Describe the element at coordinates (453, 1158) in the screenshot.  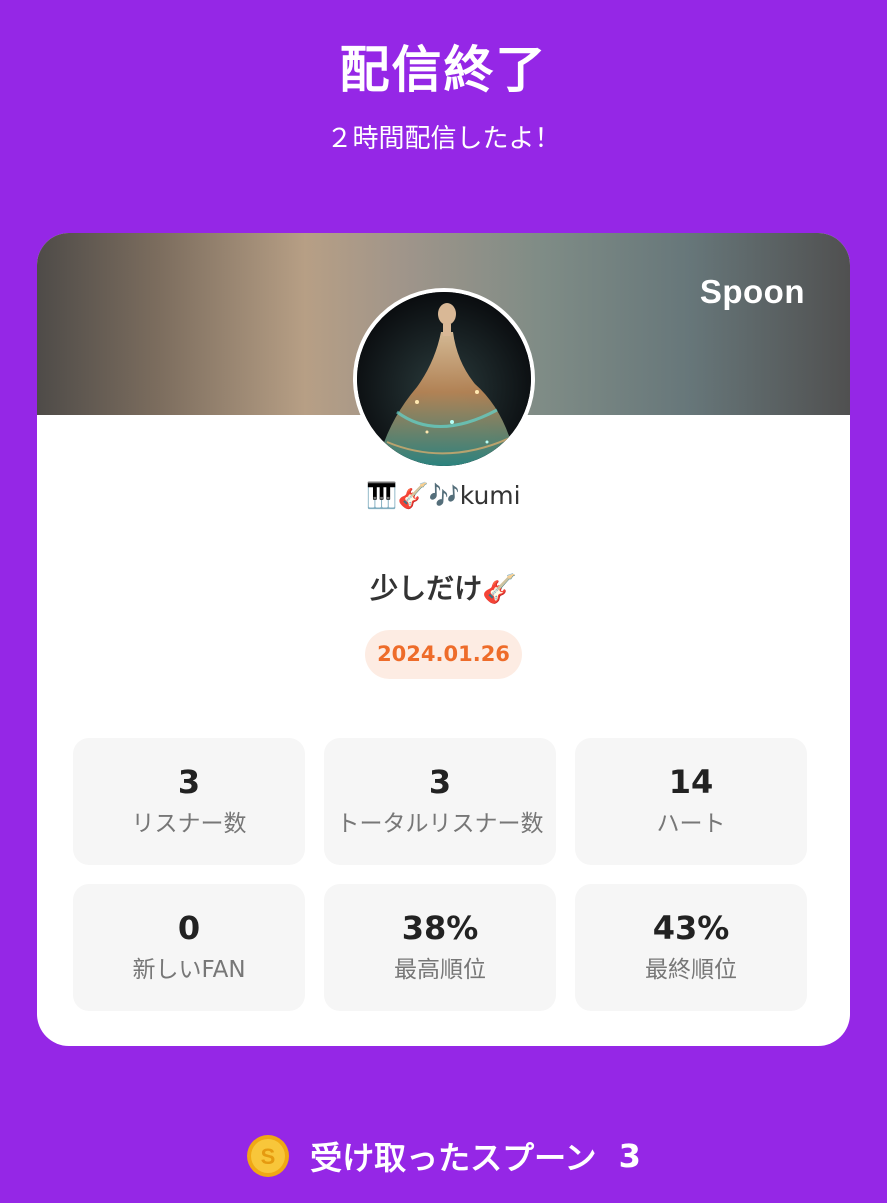
I see `received-spoons-label: 受け取ったスプーン` at that location.